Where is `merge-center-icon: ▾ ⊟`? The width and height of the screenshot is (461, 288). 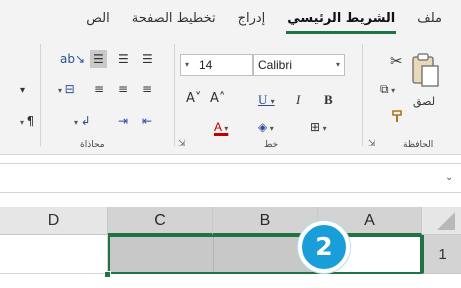 merge-center-icon: ▾ ⊟ is located at coordinates (66, 90).